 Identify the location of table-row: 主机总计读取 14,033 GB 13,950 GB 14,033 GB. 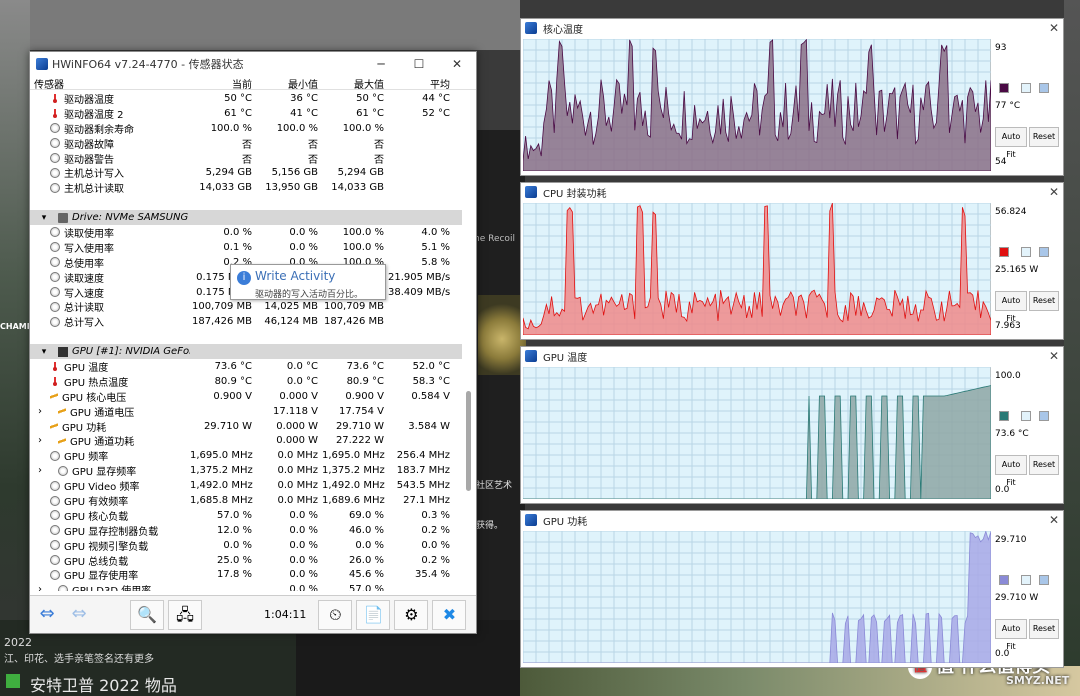
(246, 187).